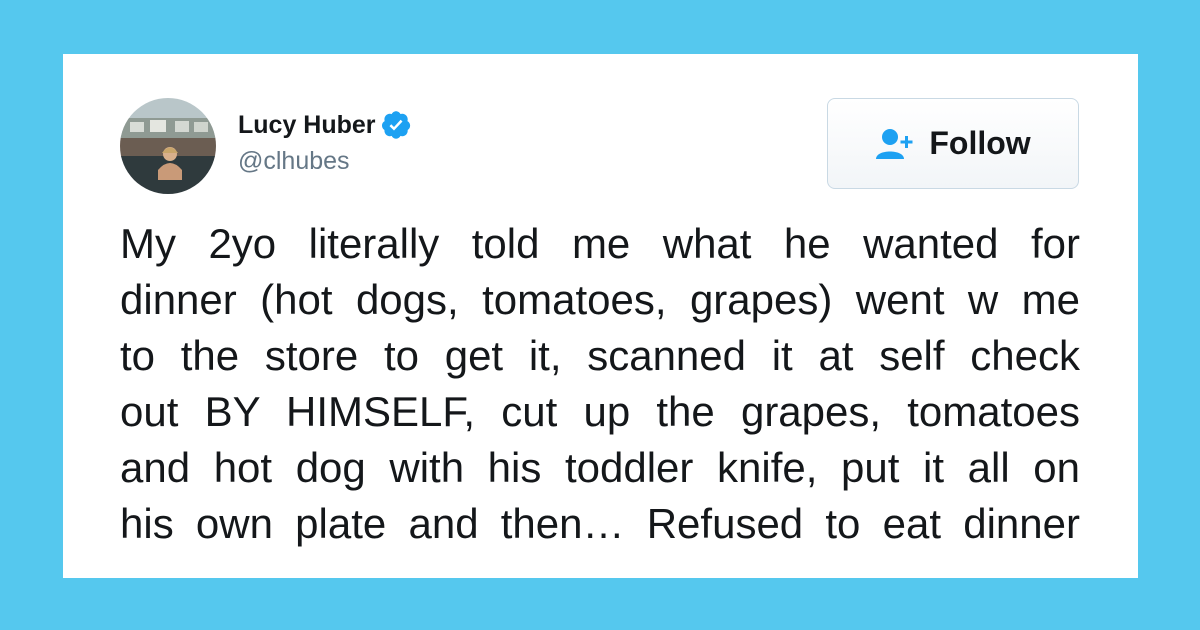 The height and width of the screenshot is (630, 1200). I want to click on add-user-icon, so click(894, 143).